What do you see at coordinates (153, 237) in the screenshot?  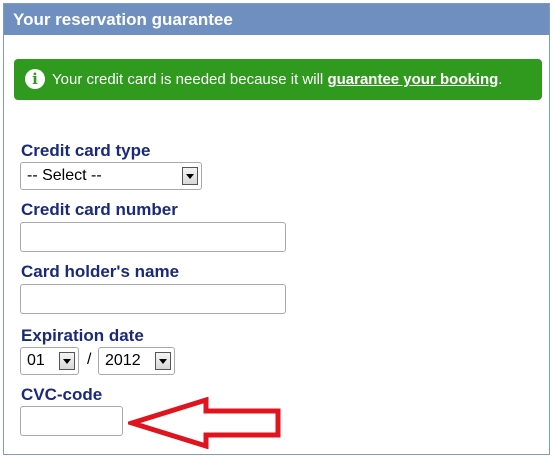 I see `card-number-input` at bounding box center [153, 237].